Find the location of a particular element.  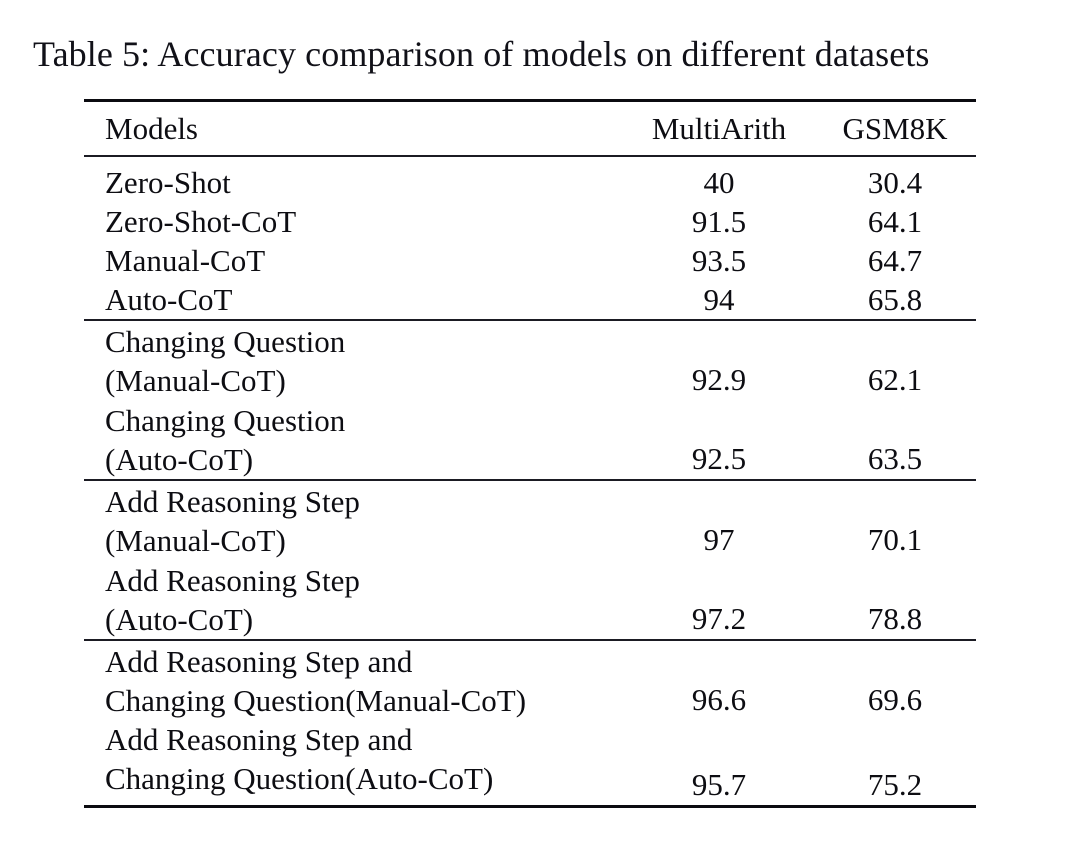

table-header: Models MultiArith GSM8K is located at coordinates (530, 128).